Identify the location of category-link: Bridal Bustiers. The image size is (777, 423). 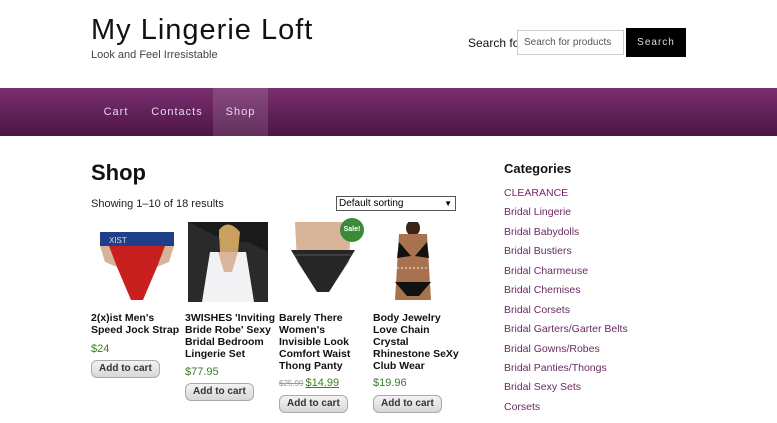
(538, 251).